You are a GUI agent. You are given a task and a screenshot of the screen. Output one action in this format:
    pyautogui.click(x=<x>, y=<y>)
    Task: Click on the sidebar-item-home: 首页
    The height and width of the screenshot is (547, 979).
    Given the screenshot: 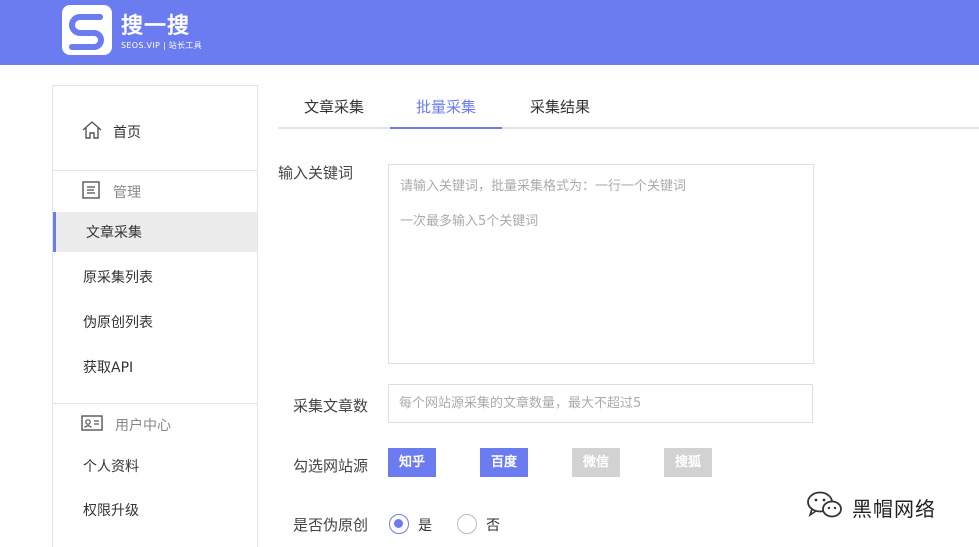 What is the action you would take?
    pyautogui.click(x=155, y=132)
    